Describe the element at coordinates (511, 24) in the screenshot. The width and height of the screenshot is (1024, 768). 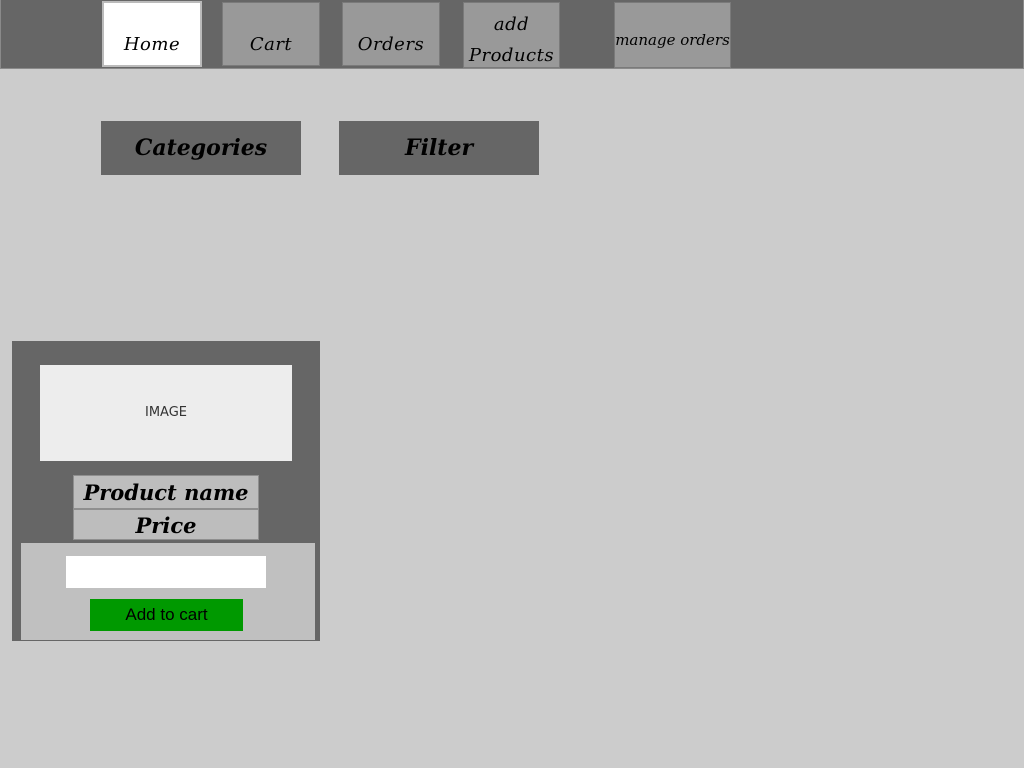
I see `nav-add-products-line1: add` at that location.